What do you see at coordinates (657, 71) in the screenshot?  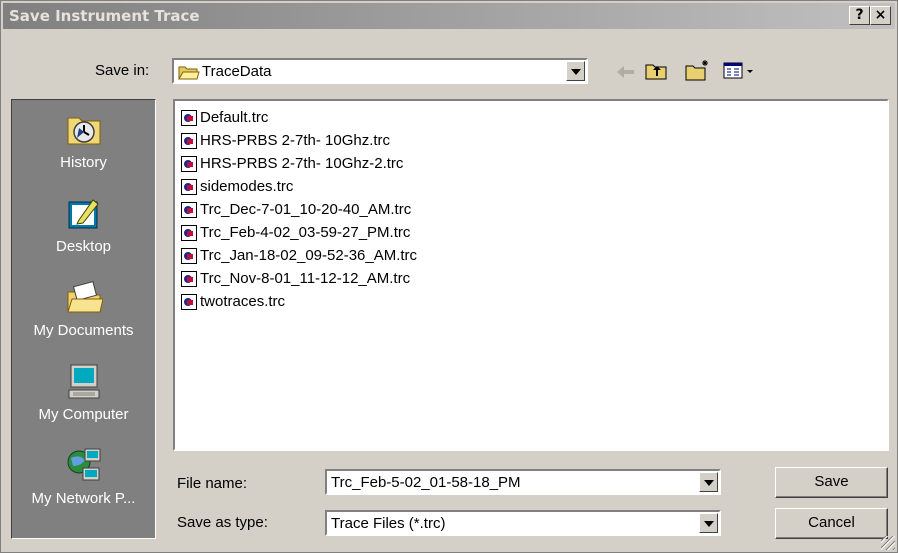 I see `up-one-level-icon` at bounding box center [657, 71].